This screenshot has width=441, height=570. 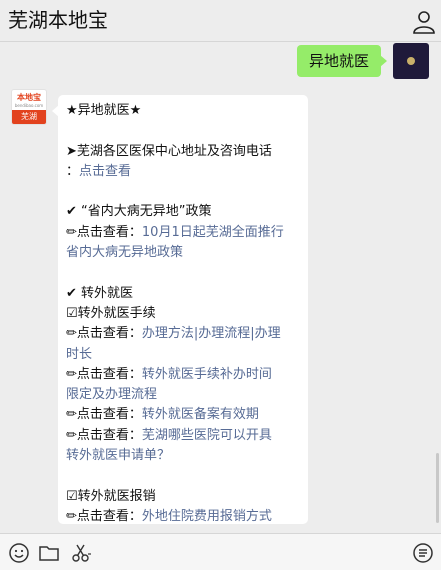 What do you see at coordinates (437, 488) in the screenshot?
I see `scrollbar` at bounding box center [437, 488].